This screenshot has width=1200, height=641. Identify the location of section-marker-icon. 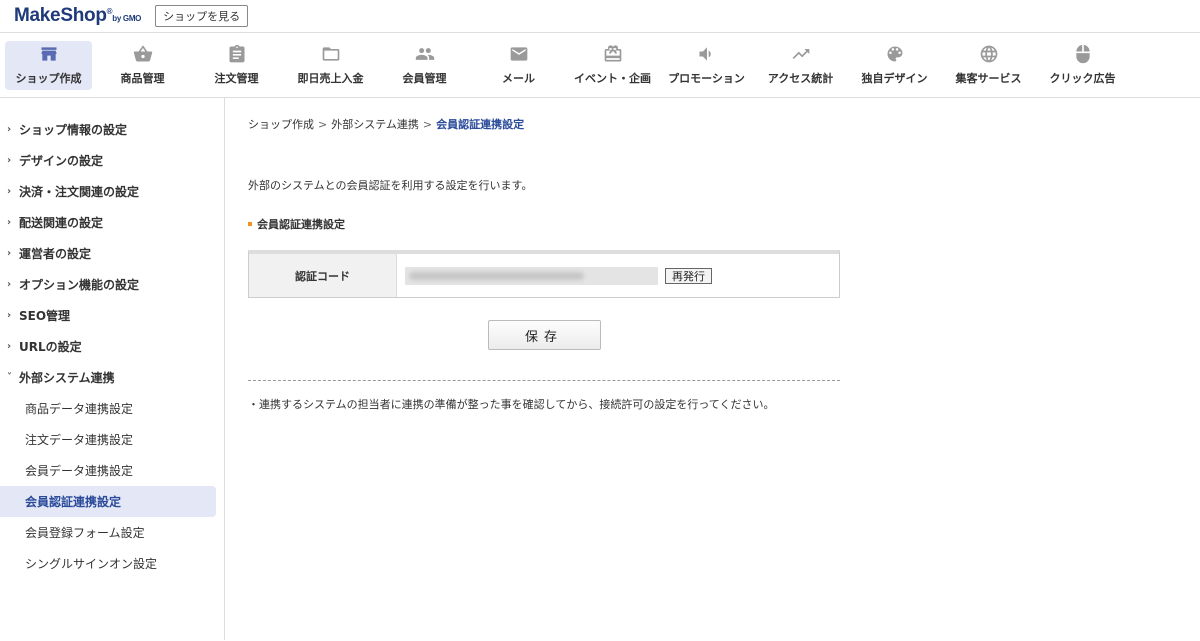
(250, 224).